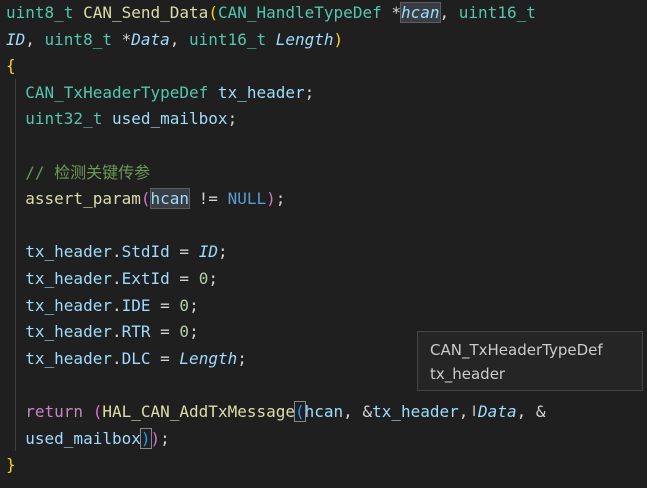 The image size is (647, 488). What do you see at coordinates (275, 252) in the screenshot?
I see `code-line-10: tx_header.StdId = ID;` at bounding box center [275, 252].